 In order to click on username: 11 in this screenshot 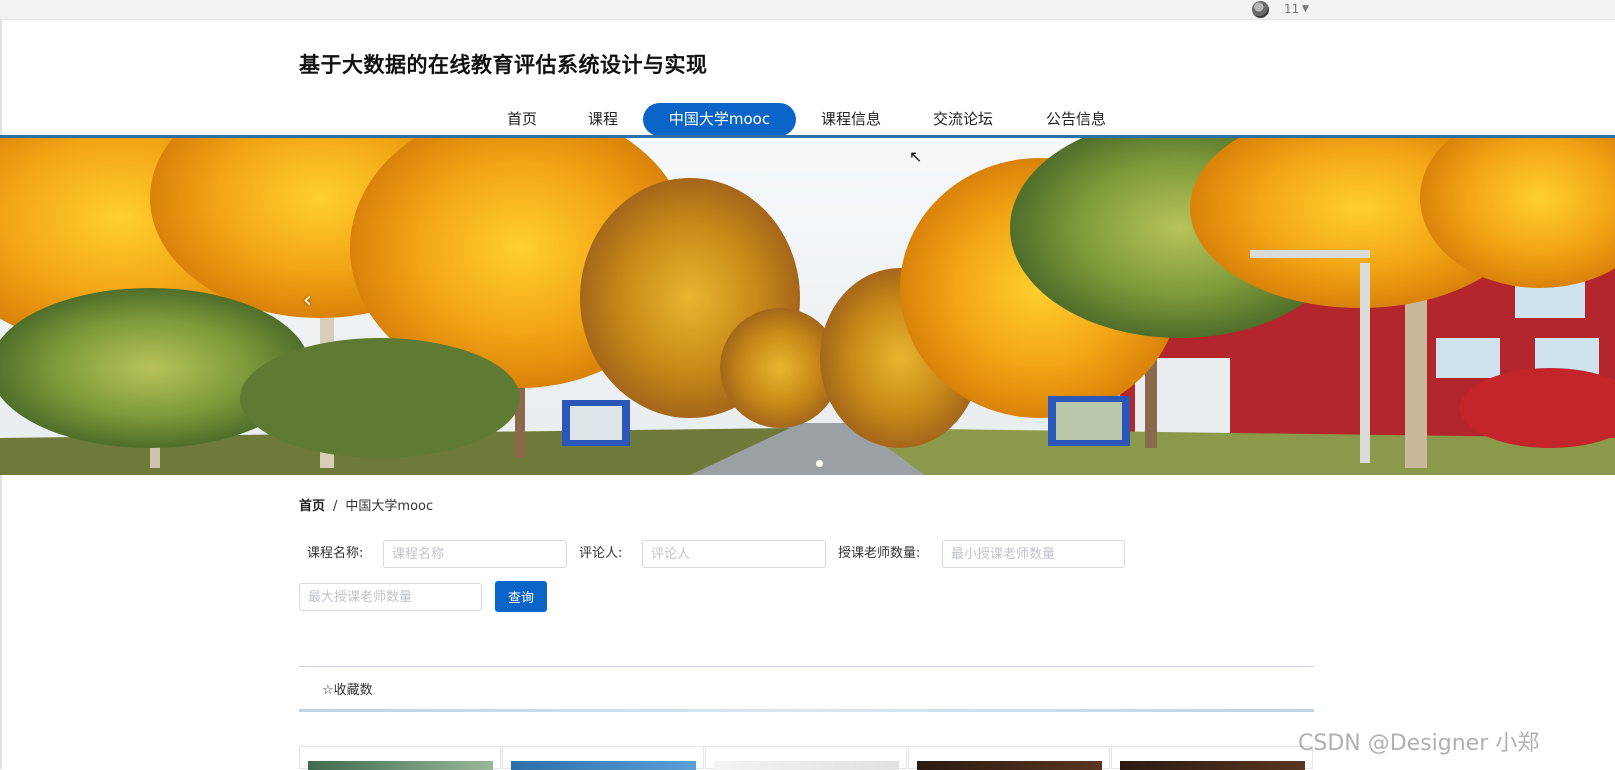, I will do `click(1291, 9)`.